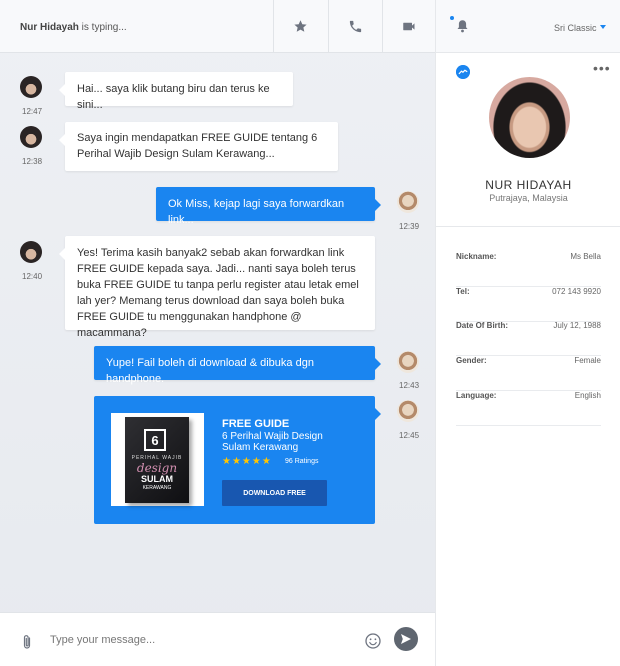  What do you see at coordinates (528, 198) in the screenshot?
I see `profile-location: Putrajaya, Malaysia` at bounding box center [528, 198].